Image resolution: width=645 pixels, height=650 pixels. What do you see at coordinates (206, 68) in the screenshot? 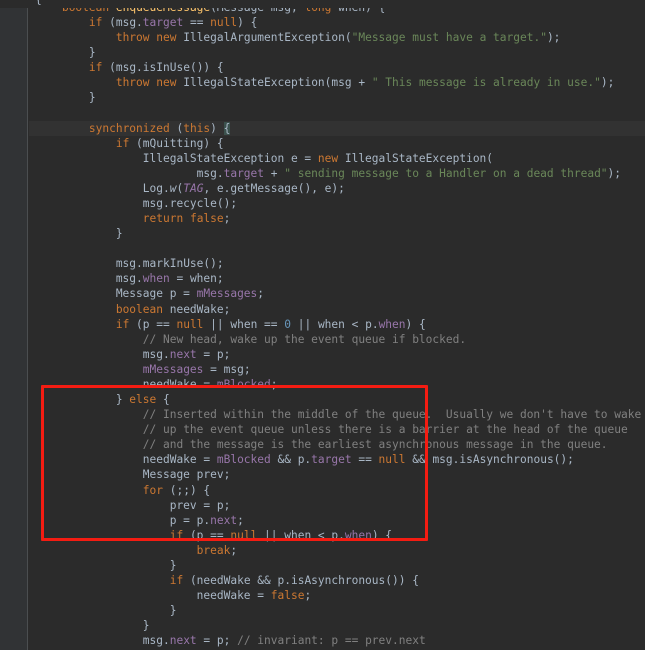
I see `code-token: ()) {` at bounding box center [206, 68].